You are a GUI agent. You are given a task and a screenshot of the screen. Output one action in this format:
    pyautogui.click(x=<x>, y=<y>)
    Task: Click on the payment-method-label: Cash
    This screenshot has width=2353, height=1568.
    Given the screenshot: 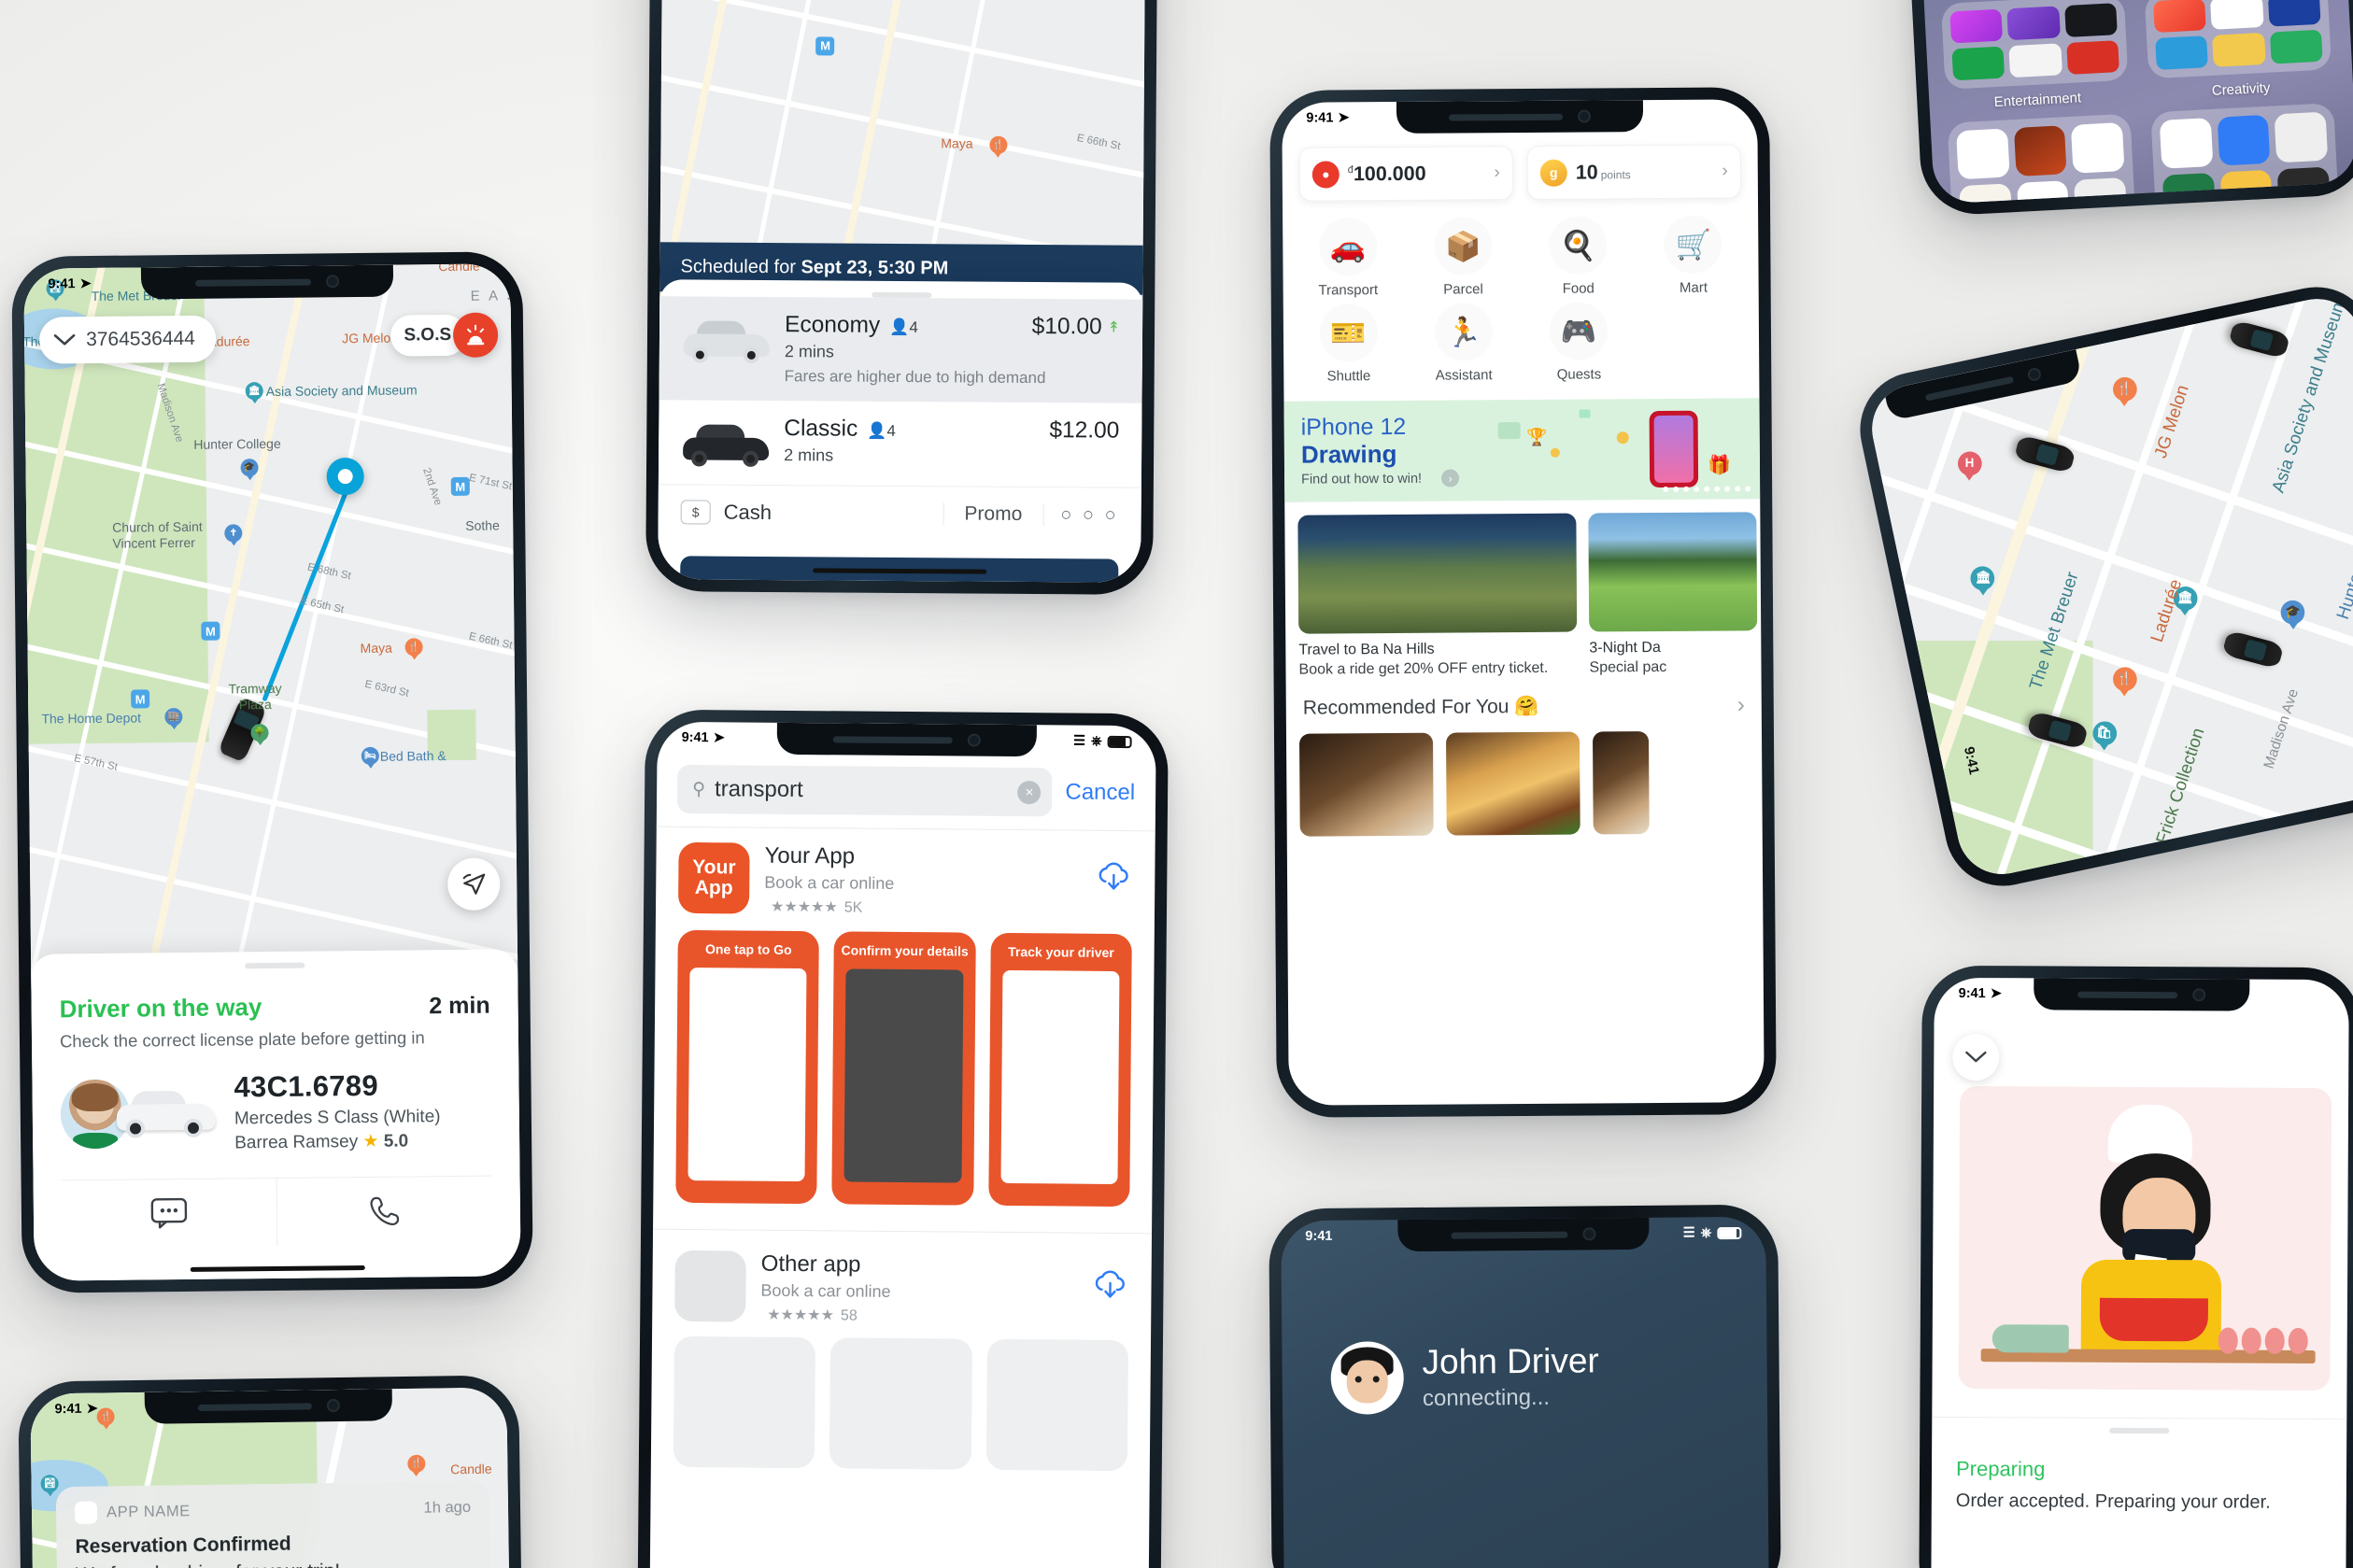 What is the action you would take?
    pyautogui.click(x=833, y=514)
    